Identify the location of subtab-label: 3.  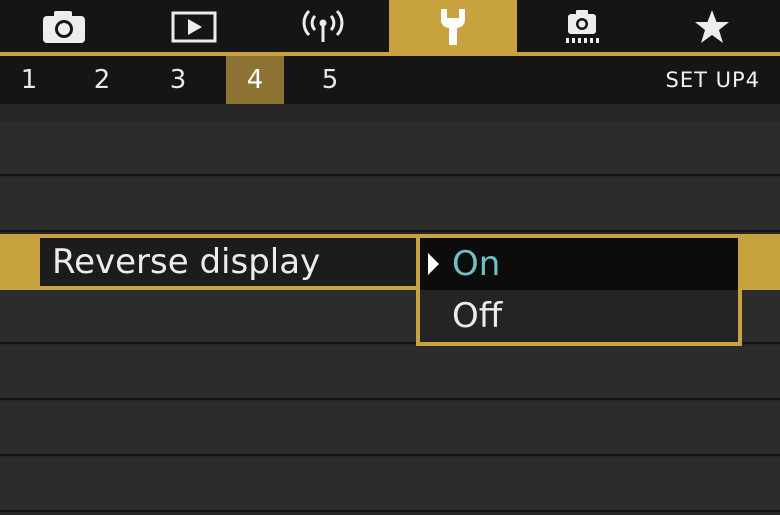
(178, 80).